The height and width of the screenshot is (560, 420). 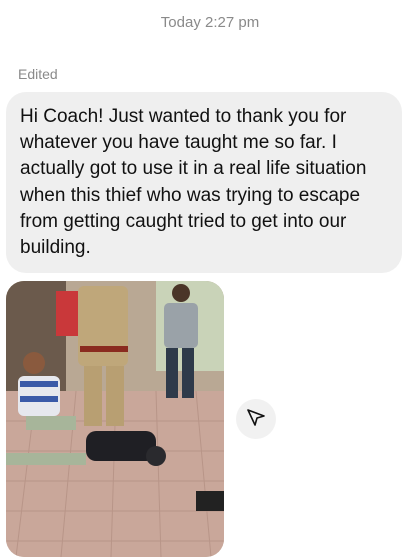 What do you see at coordinates (38, 74) in the screenshot?
I see `edited-label: Edited` at bounding box center [38, 74].